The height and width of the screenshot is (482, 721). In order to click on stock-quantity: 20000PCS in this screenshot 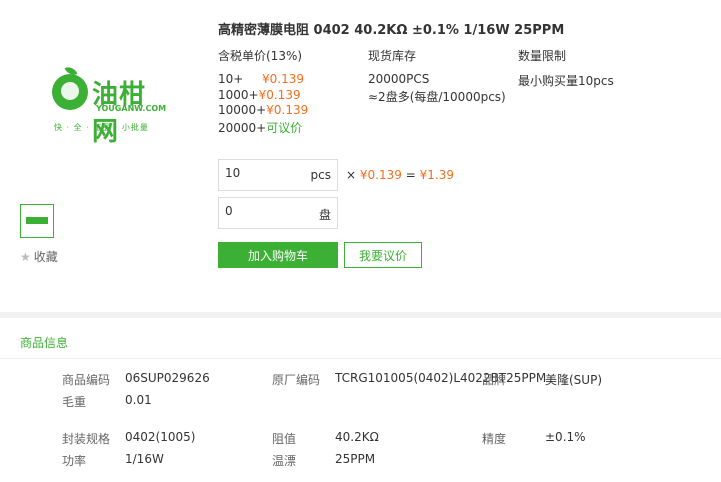, I will do `click(399, 79)`.